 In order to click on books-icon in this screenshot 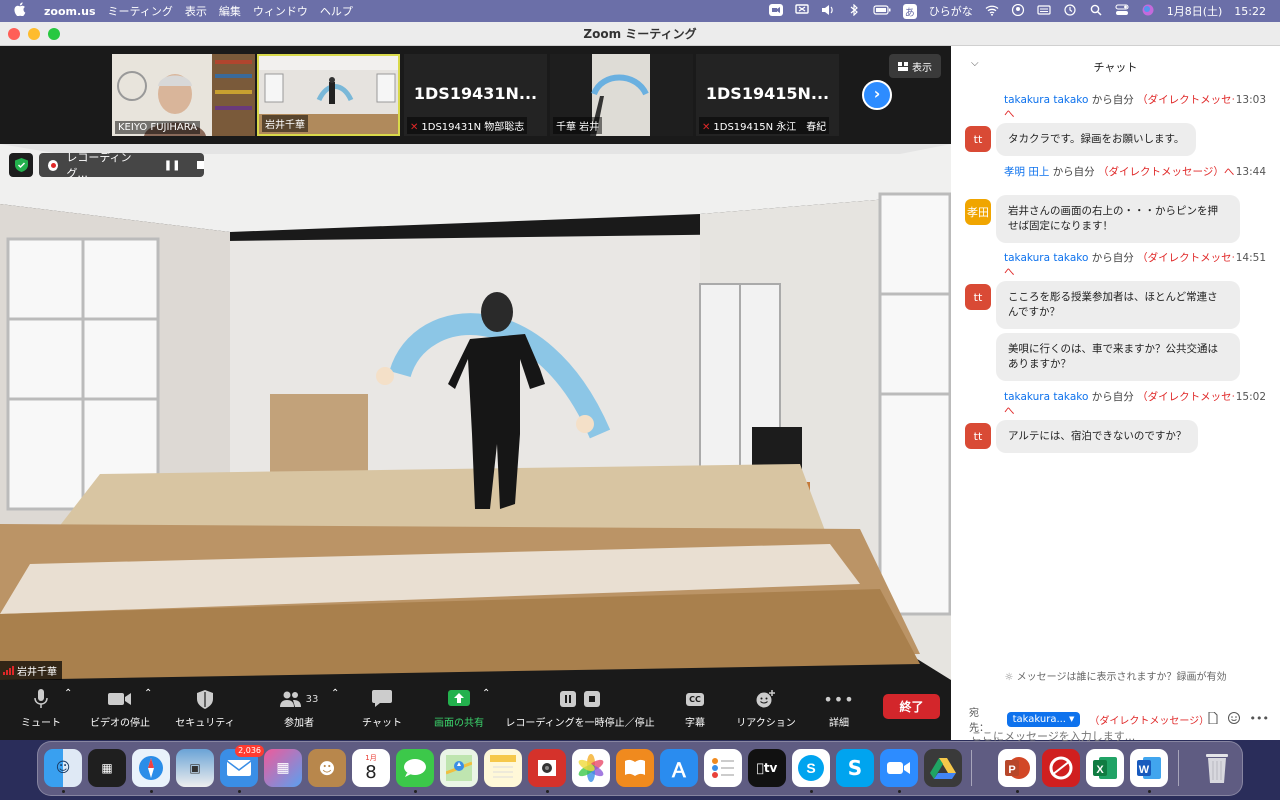, I will do `click(635, 768)`.